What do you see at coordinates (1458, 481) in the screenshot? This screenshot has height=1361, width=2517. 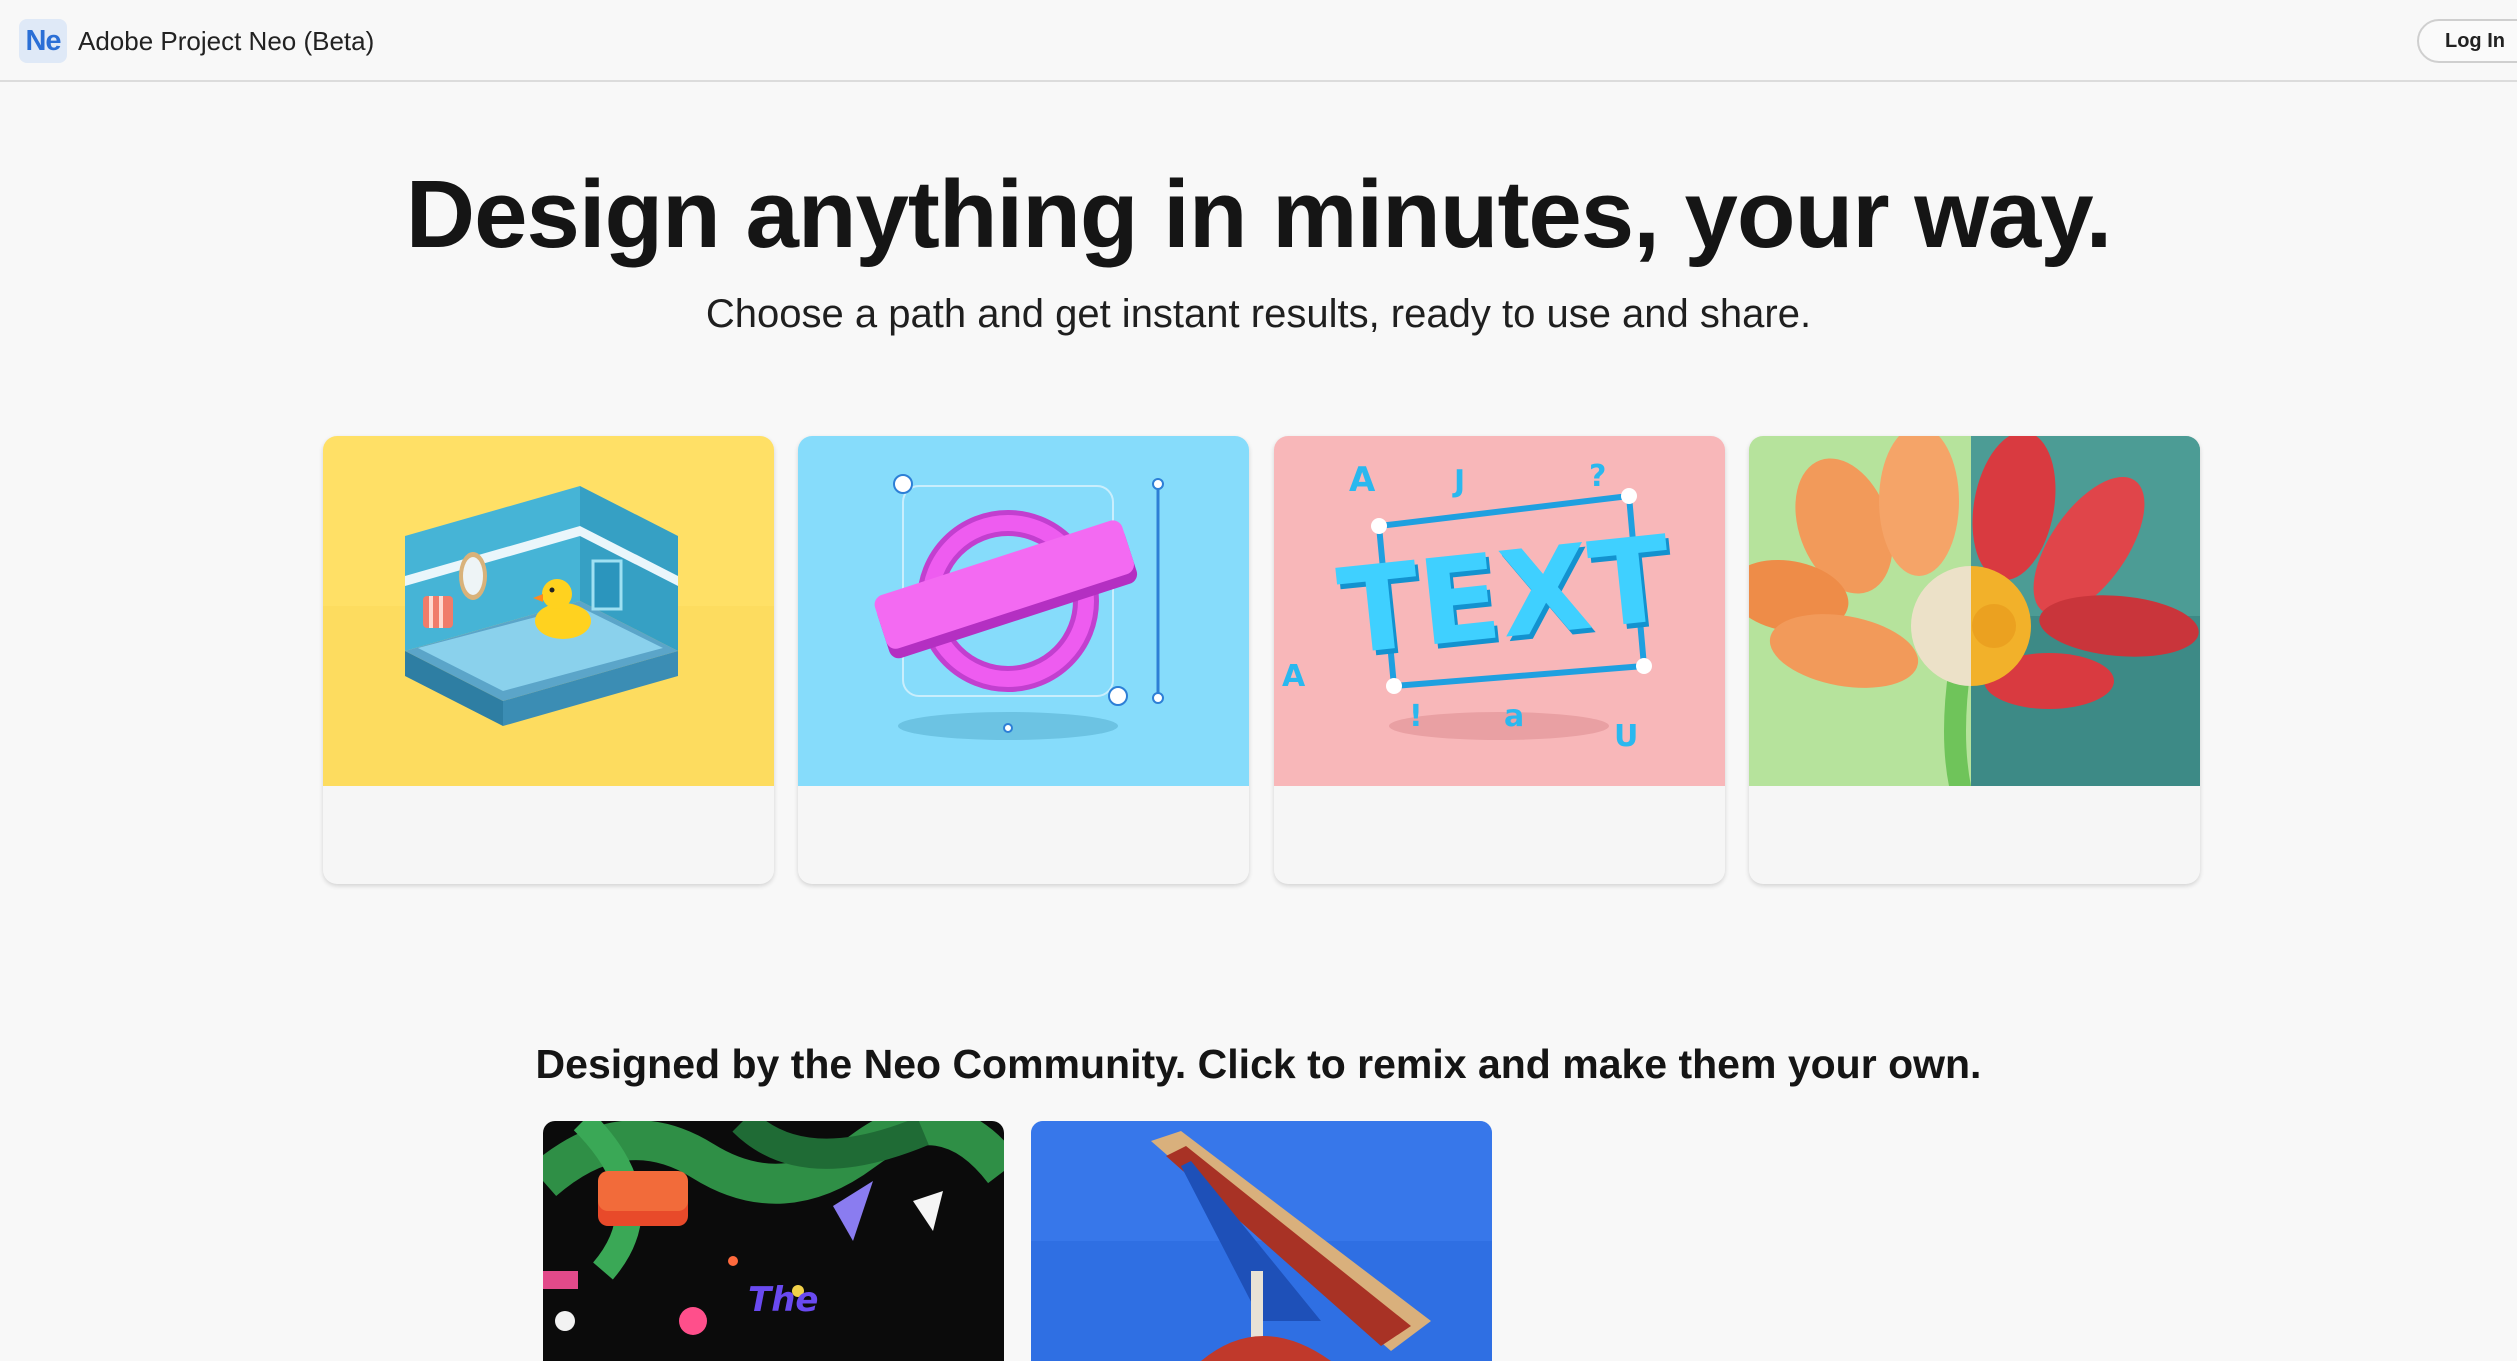 I see `svg-text: J` at bounding box center [1458, 481].